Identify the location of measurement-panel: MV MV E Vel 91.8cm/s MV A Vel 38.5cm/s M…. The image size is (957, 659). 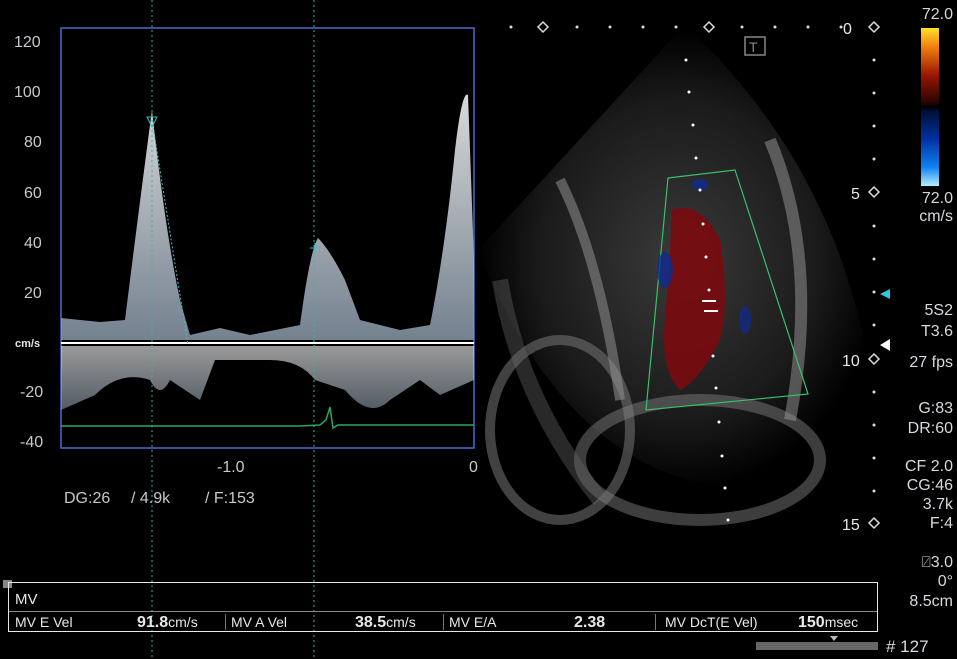
(443, 607).